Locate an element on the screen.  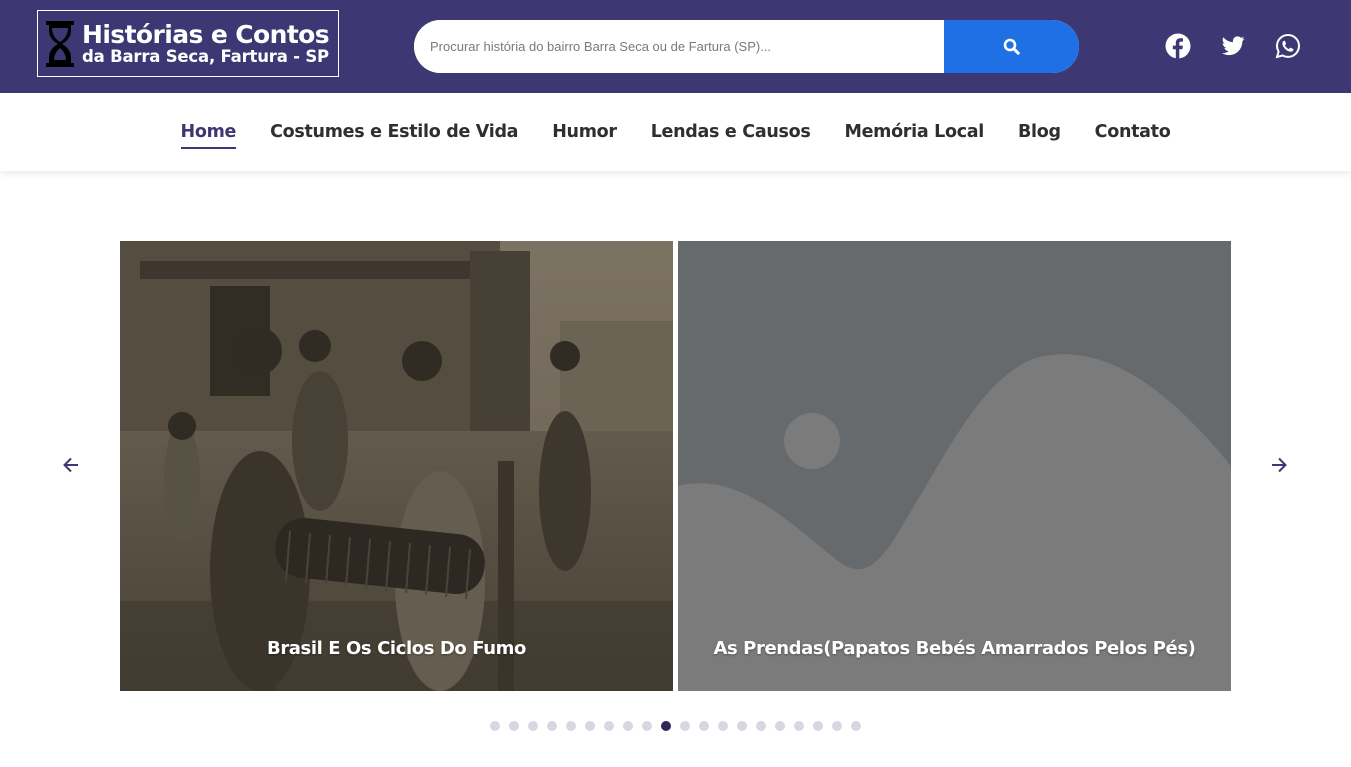
nav-item-memoria: Memória Local is located at coordinates (914, 132).